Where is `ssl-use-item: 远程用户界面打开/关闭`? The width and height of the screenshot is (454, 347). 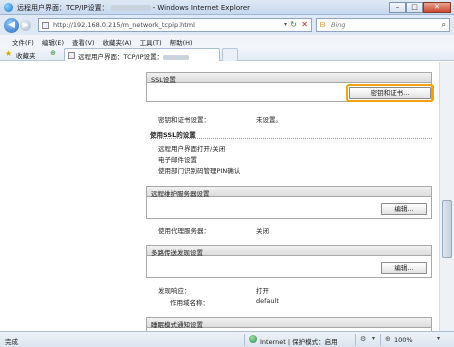 ssl-use-item: 远程用户界面打开/关闭 is located at coordinates (192, 149).